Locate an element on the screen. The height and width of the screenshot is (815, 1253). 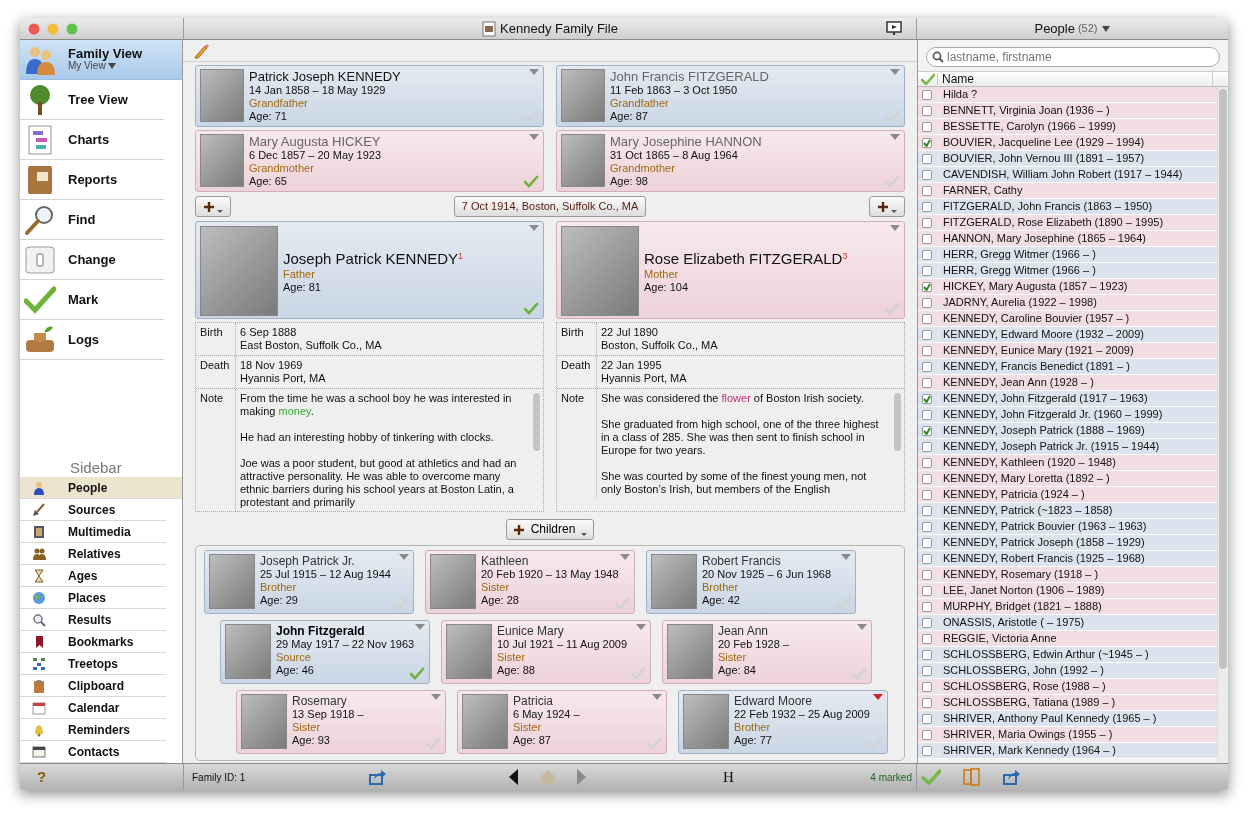
view-item: Logs is located at coordinates (92, 340).